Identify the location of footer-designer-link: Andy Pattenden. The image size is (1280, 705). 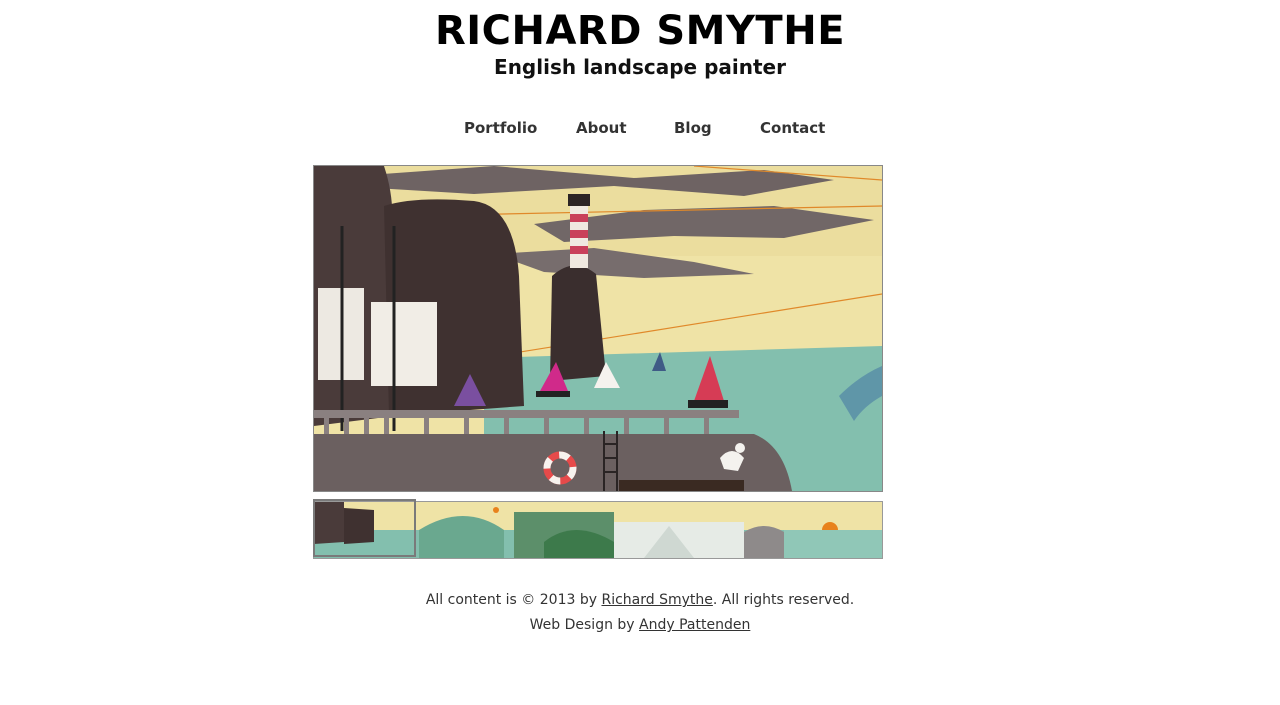
(694, 625).